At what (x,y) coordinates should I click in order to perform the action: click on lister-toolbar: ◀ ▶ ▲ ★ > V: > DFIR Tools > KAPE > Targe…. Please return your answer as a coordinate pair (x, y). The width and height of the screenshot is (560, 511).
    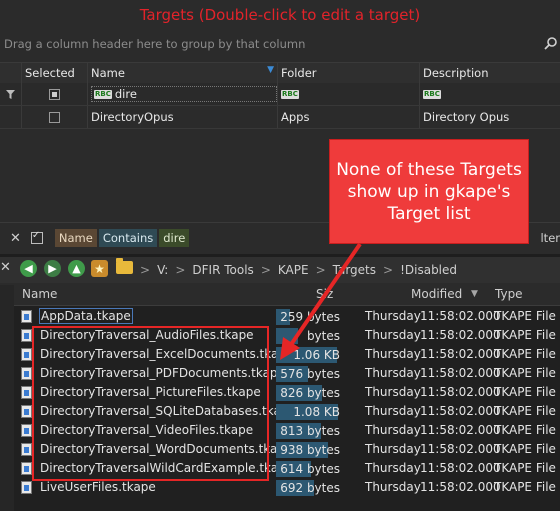
    Looking at the image, I should click on (280, 270).